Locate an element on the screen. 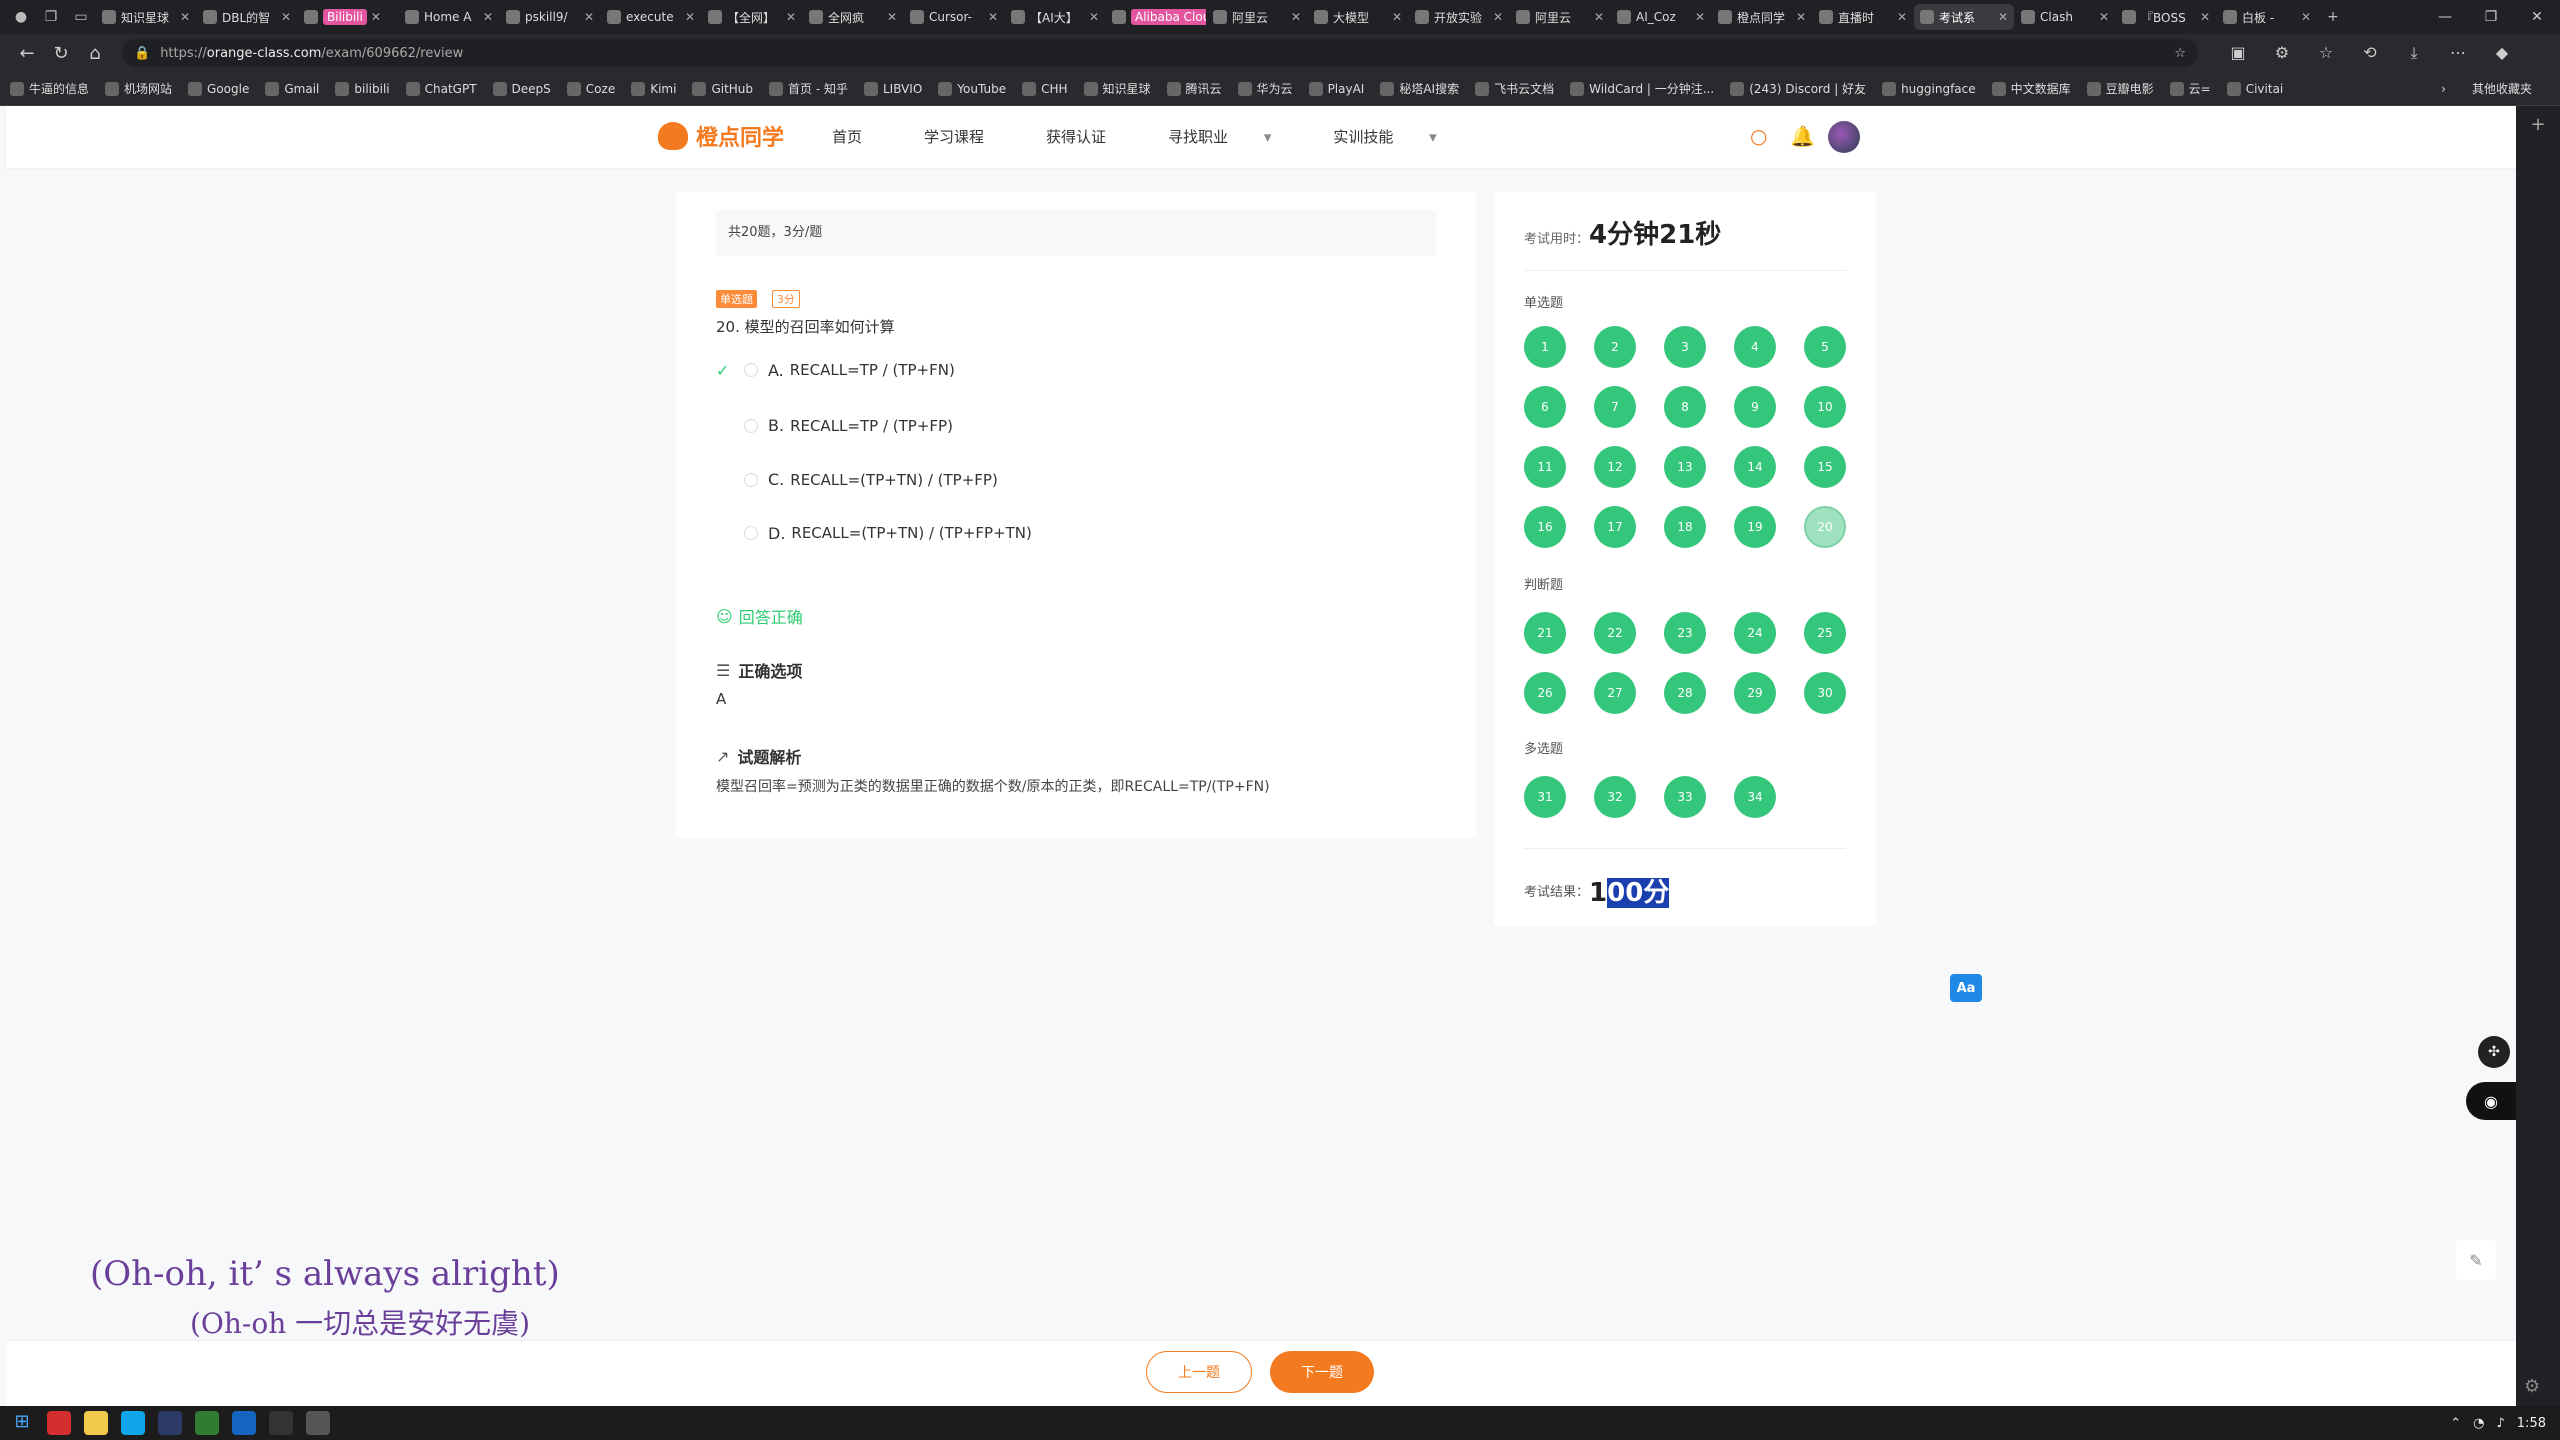 Image resolution: width=2560 pixels, height=1440 pixels. question-number-button: 7 is located at coordinates (1615, 407).